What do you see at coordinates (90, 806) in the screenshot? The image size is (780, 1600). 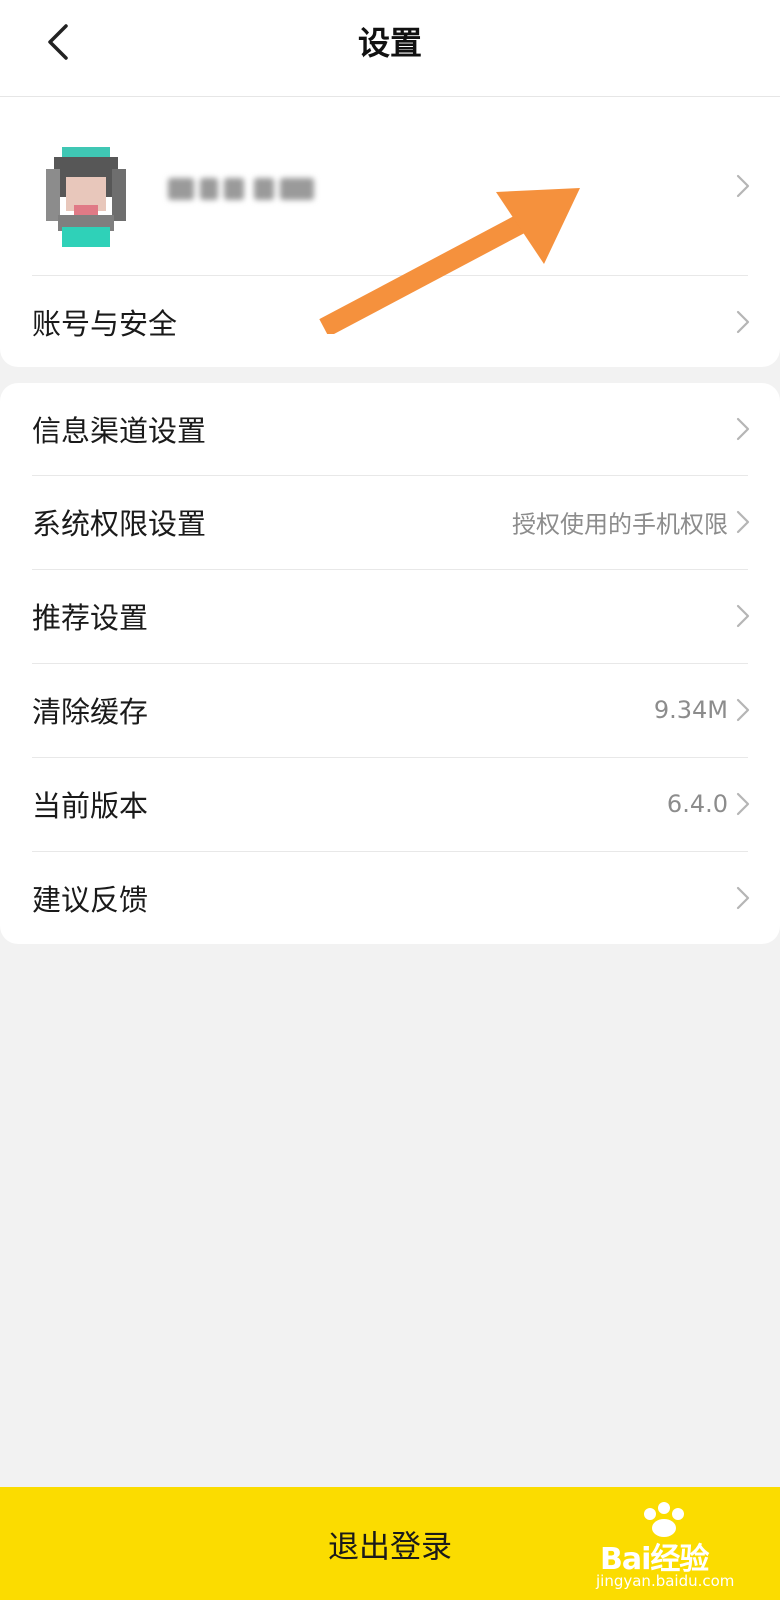 I see `row-label: 当前版本` at bounding box center [90, 806].